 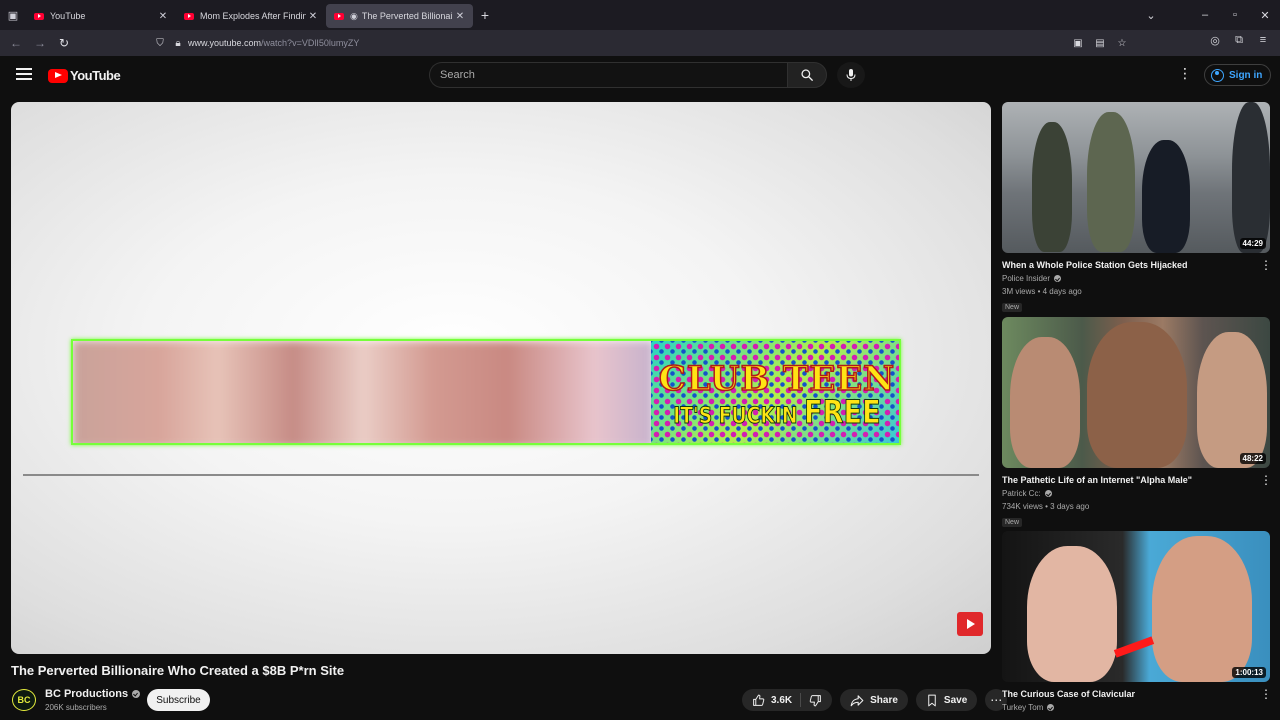 What do you see at coordinates (1136, 707) in the screenshot?
I see `recommendation-channel: Turkey Tom` at bounding box center [1136, 707].